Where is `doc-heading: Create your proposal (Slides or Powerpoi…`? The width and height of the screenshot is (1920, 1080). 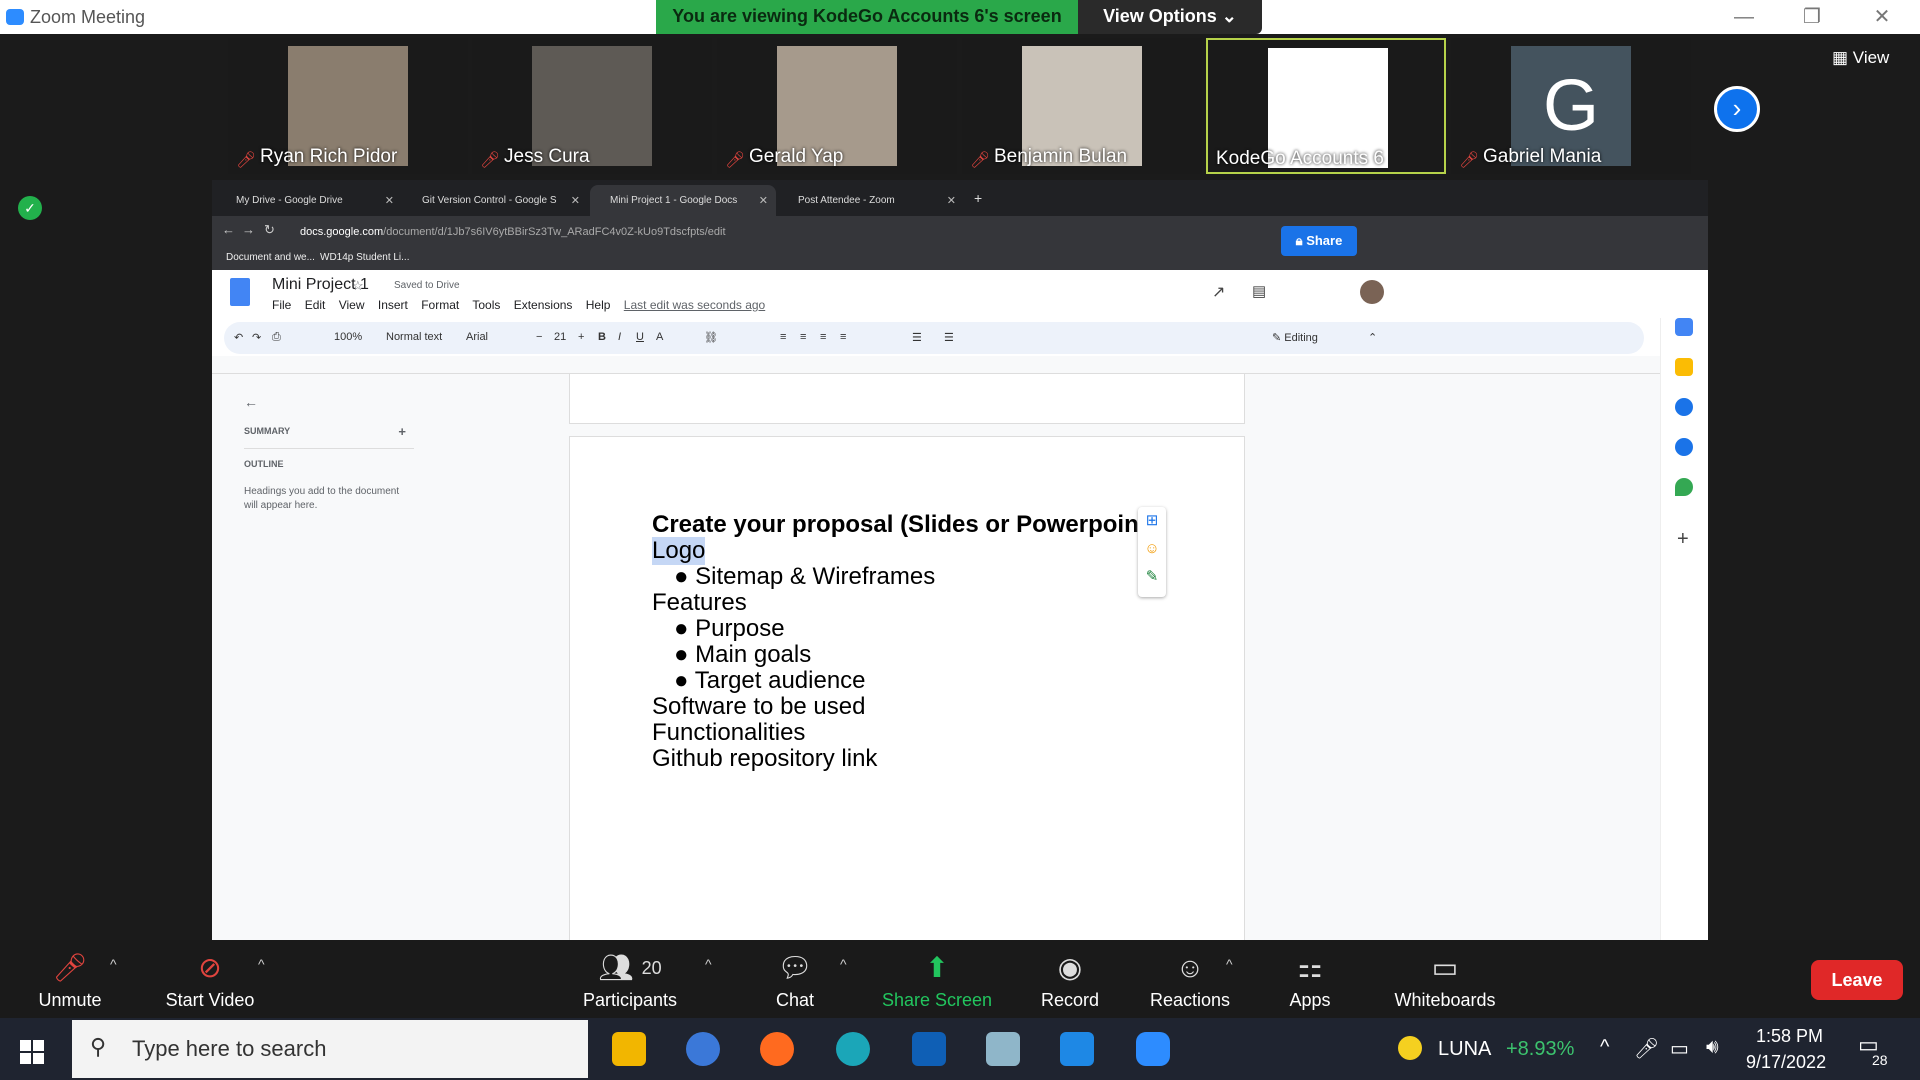 doc-heading: Create your proposal (Slides or Powerpoi… is located at coordinates (903, 525).